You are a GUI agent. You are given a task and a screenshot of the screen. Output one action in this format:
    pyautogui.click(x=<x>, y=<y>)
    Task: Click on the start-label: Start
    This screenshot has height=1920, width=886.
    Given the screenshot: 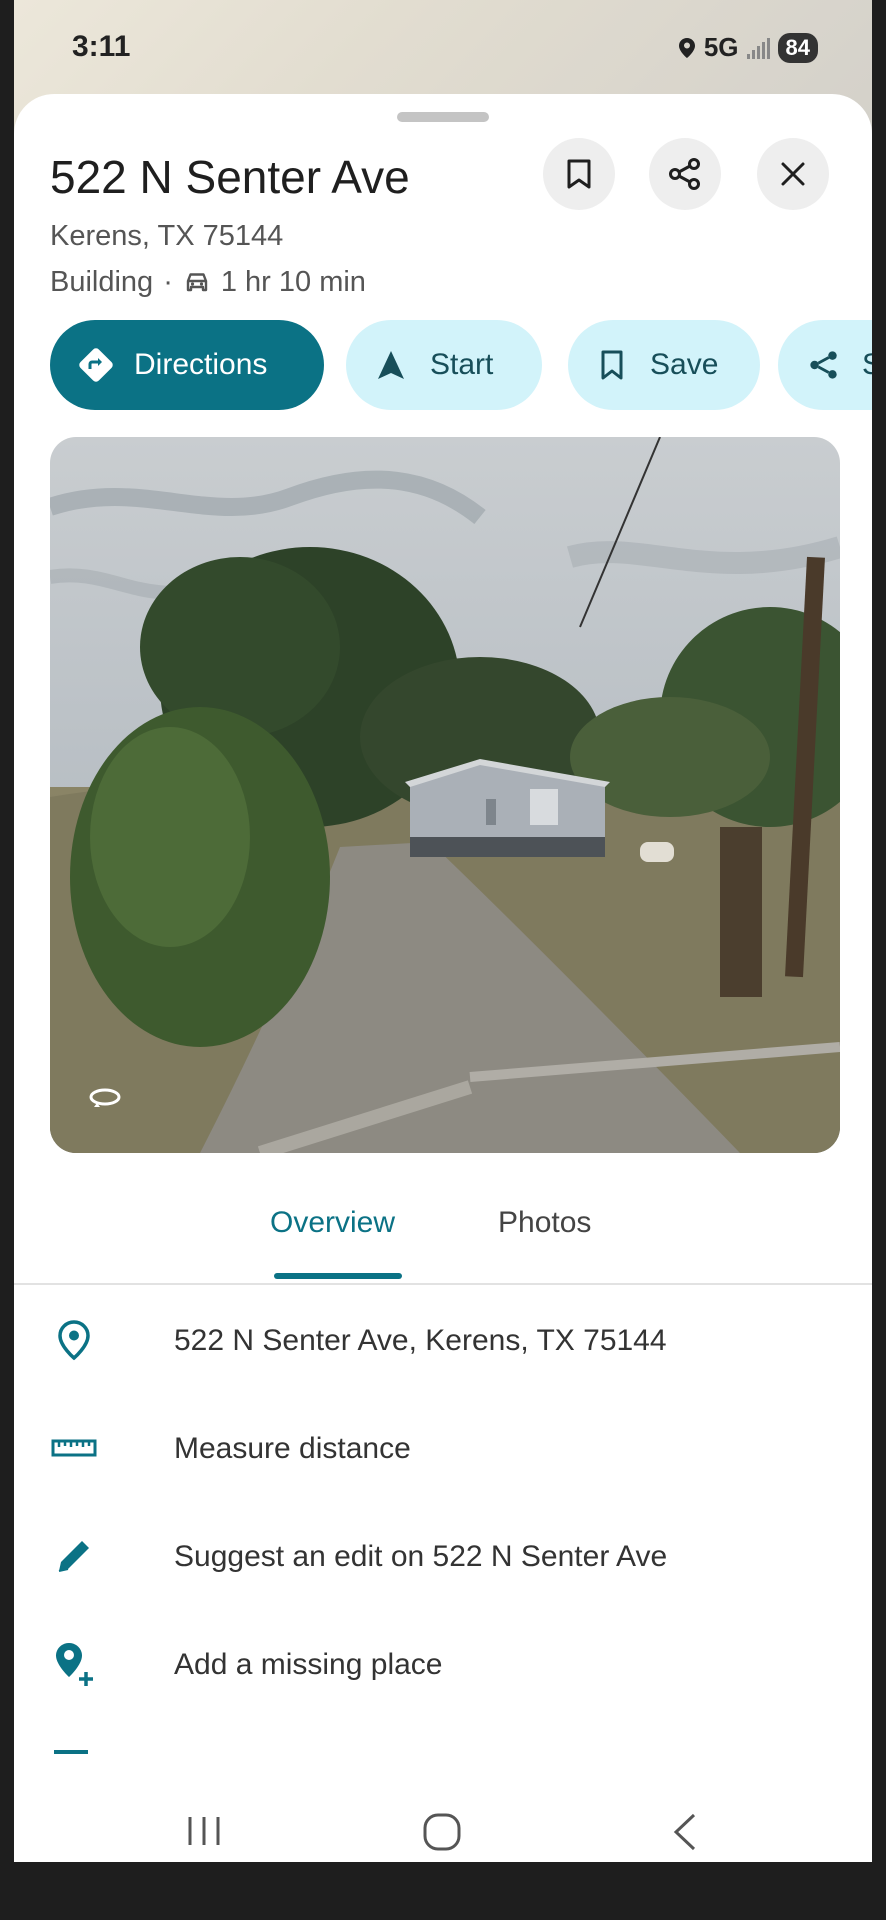 What is the action you would take?
    pyautogui.click(x=462, y=364)
    